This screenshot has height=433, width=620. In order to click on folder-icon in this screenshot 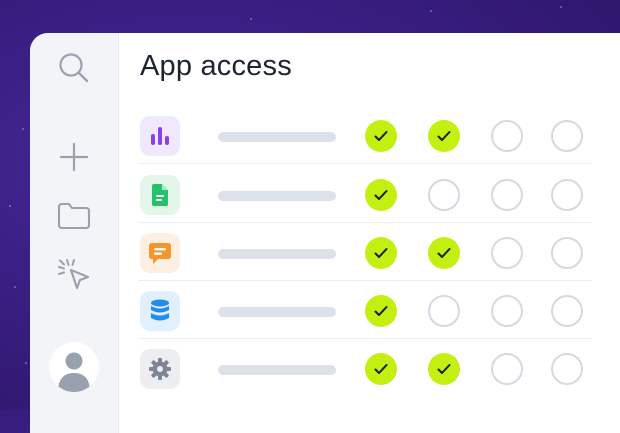, I will do `click(74, 216)`.